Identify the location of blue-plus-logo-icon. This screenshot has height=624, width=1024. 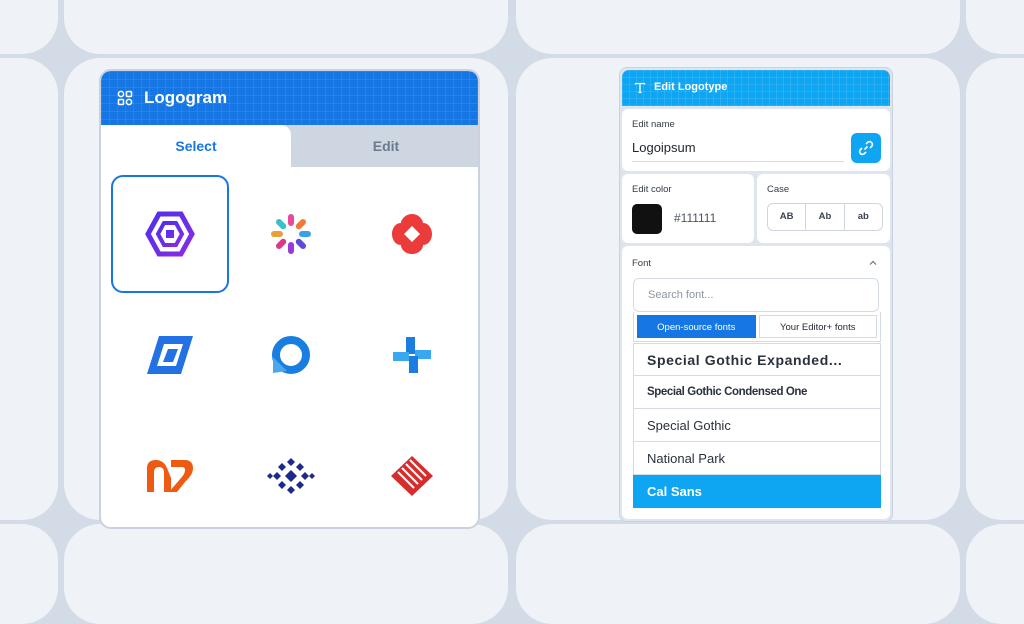
(412, 355).